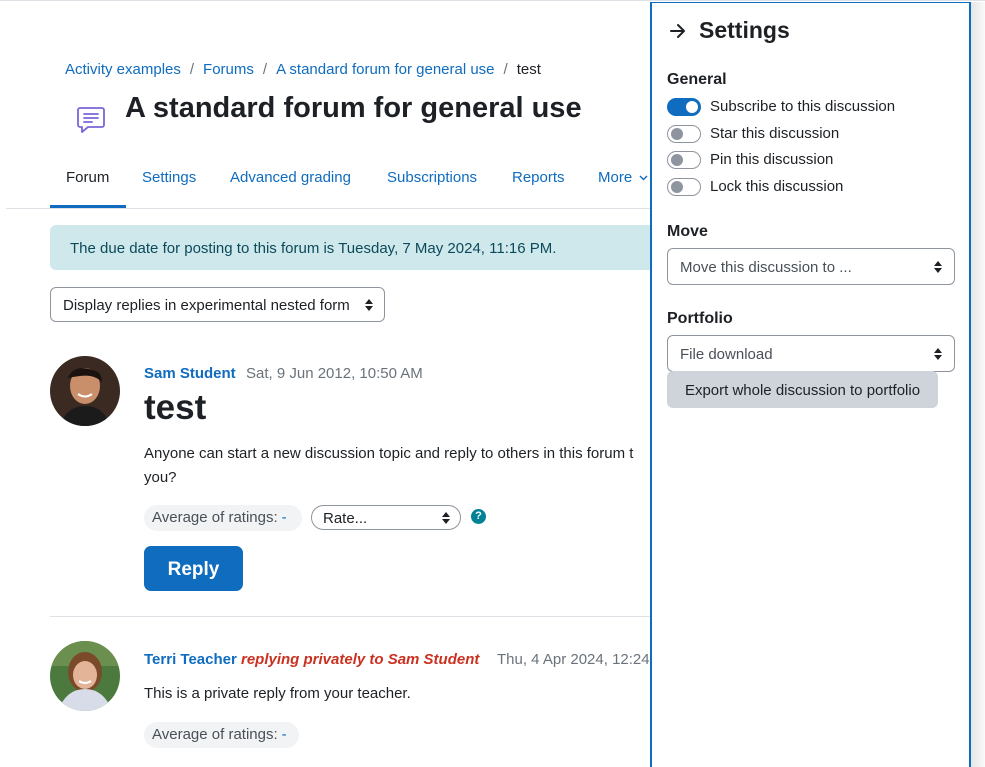 The image size is (985, 767). I want to click on page-title: A standard forum for general use, so click(353, 108).